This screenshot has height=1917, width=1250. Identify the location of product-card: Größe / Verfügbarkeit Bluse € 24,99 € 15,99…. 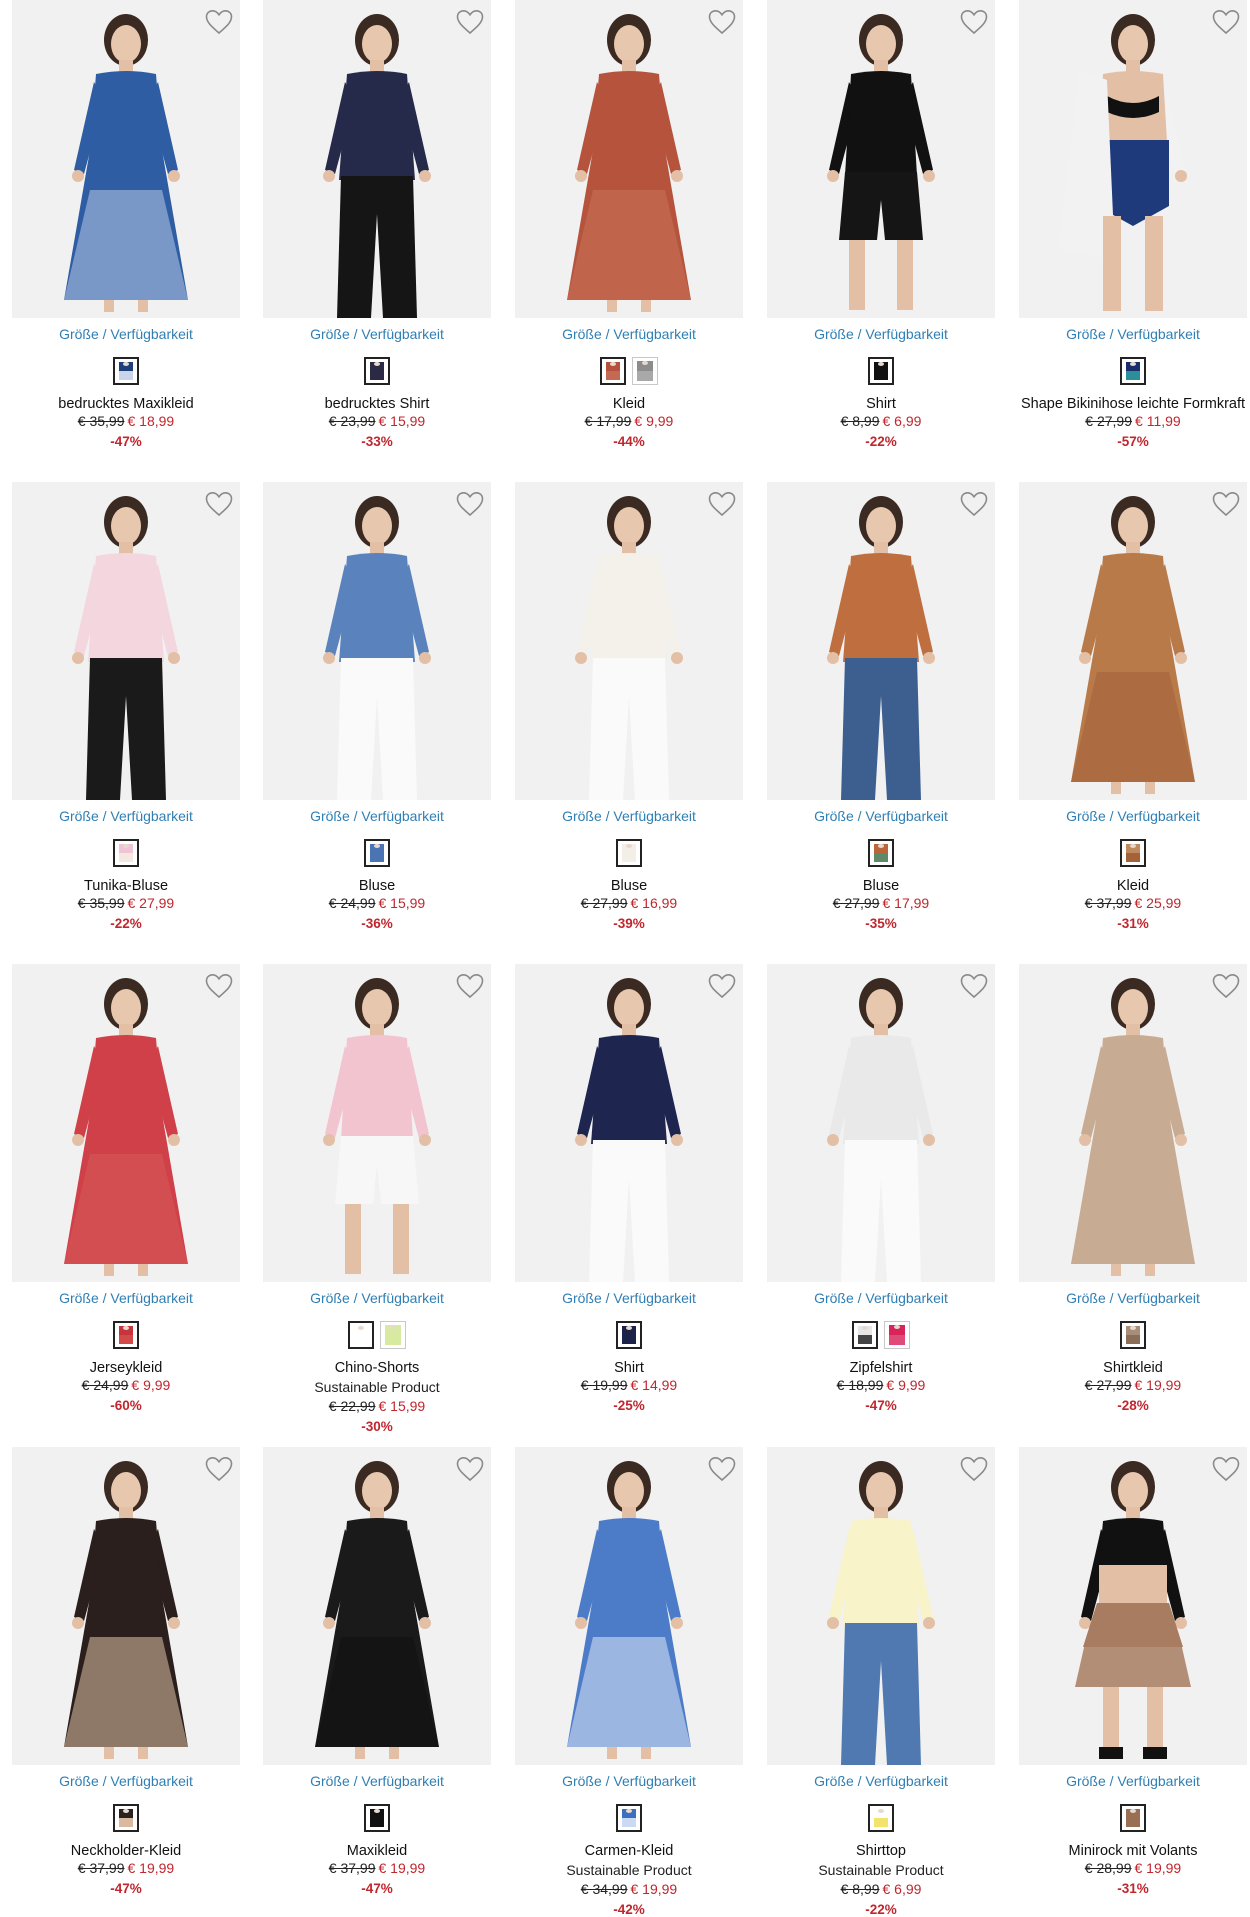
(377, 717).